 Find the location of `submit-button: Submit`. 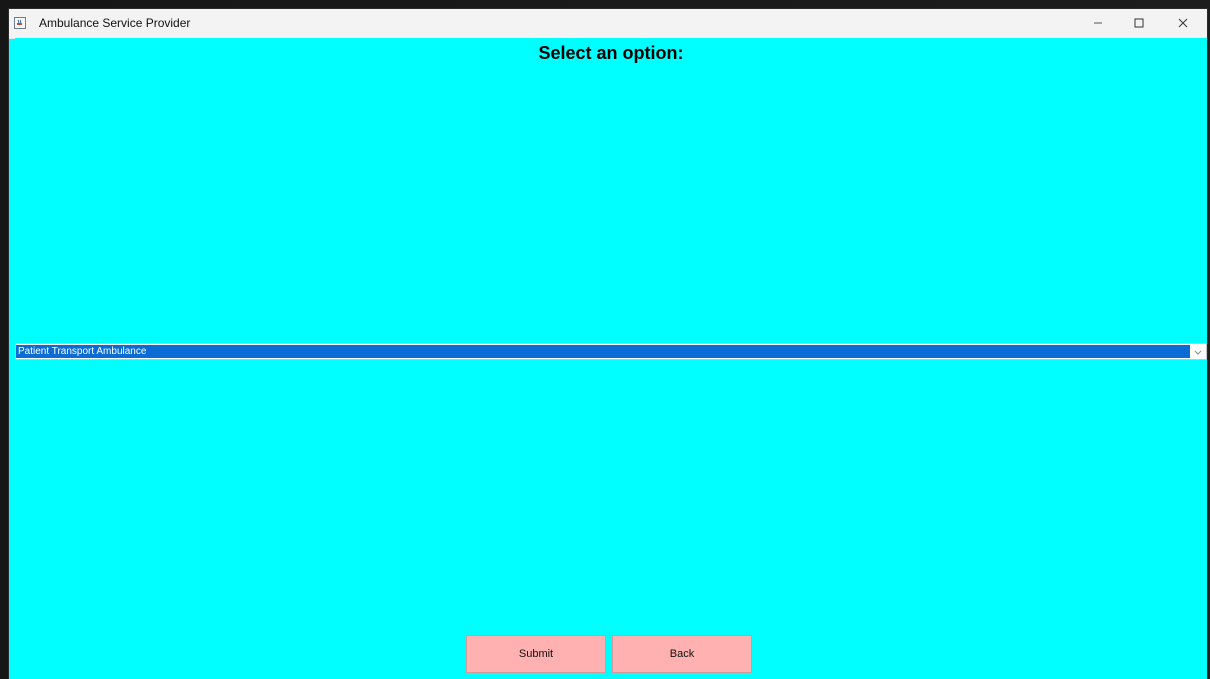

submit-button: Submit is located at coordinates (536, 654).